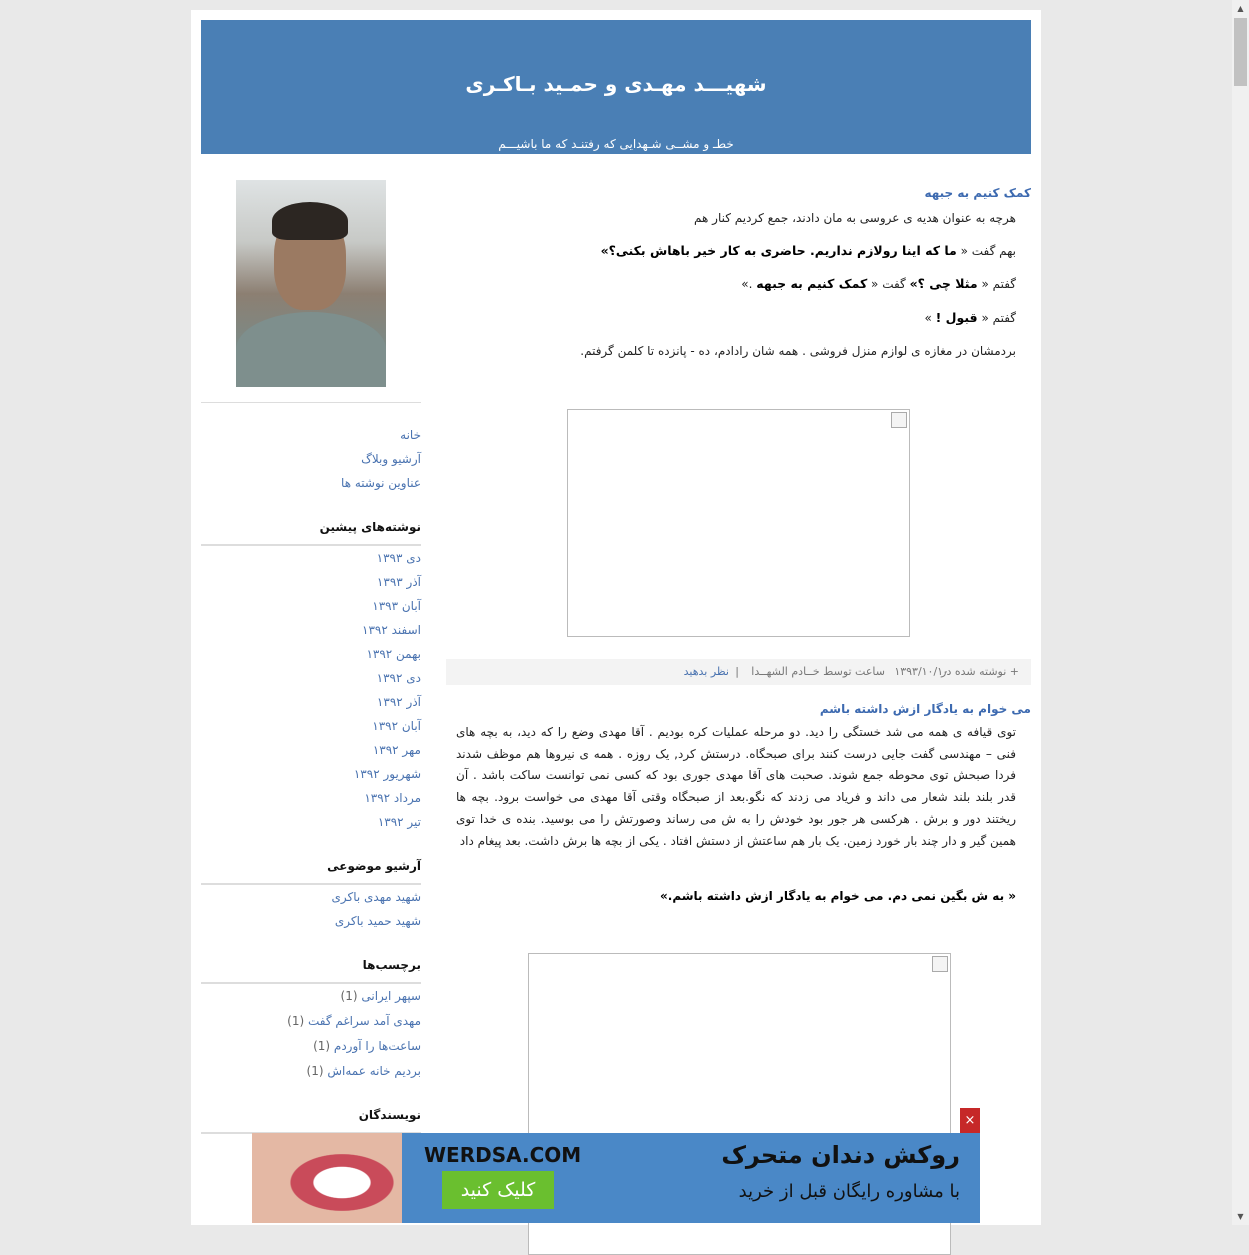 This screenshot has width=1249, height=1255. Describe the element at coordinates (370, 527) in the screenshot. I see `previous-posts-heading: نوشته‌های پیشین` at that location.